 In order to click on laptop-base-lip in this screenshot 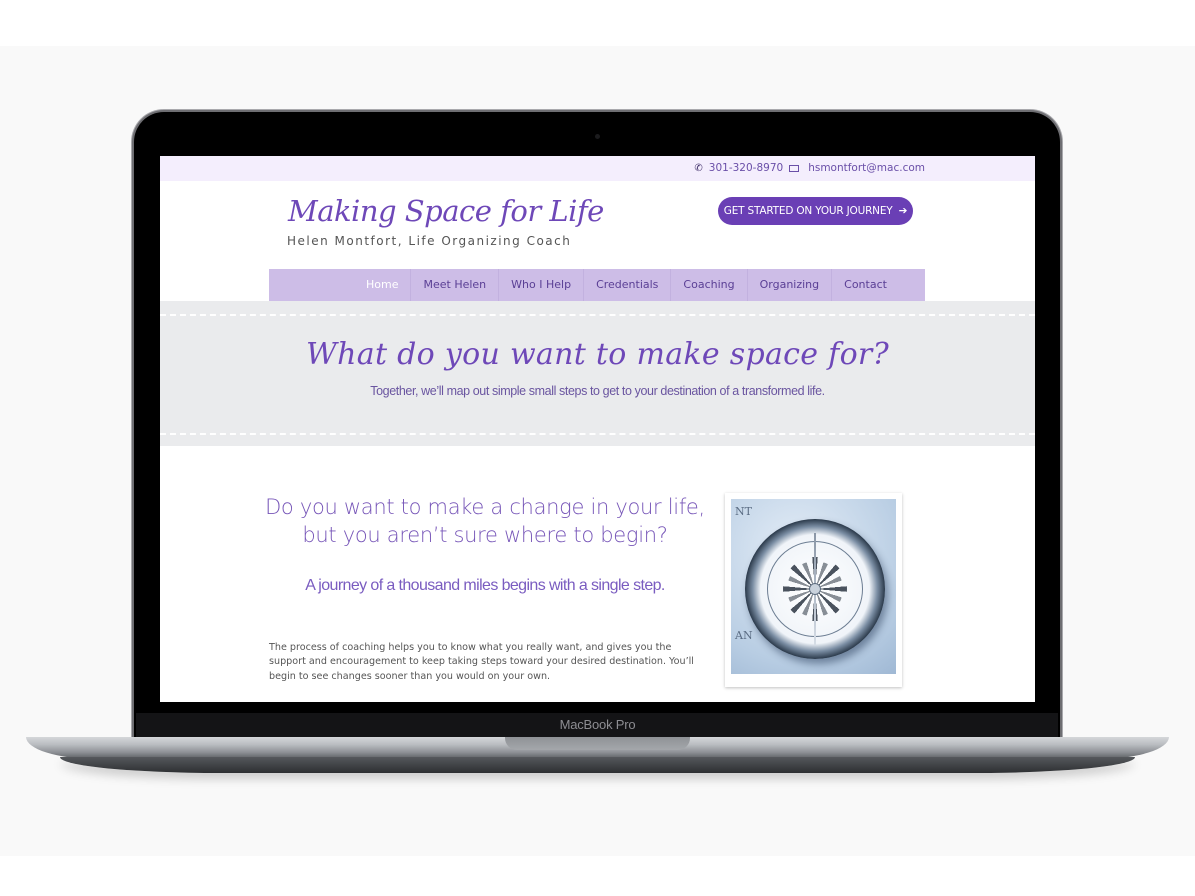, I will do `click(597, 765)`.